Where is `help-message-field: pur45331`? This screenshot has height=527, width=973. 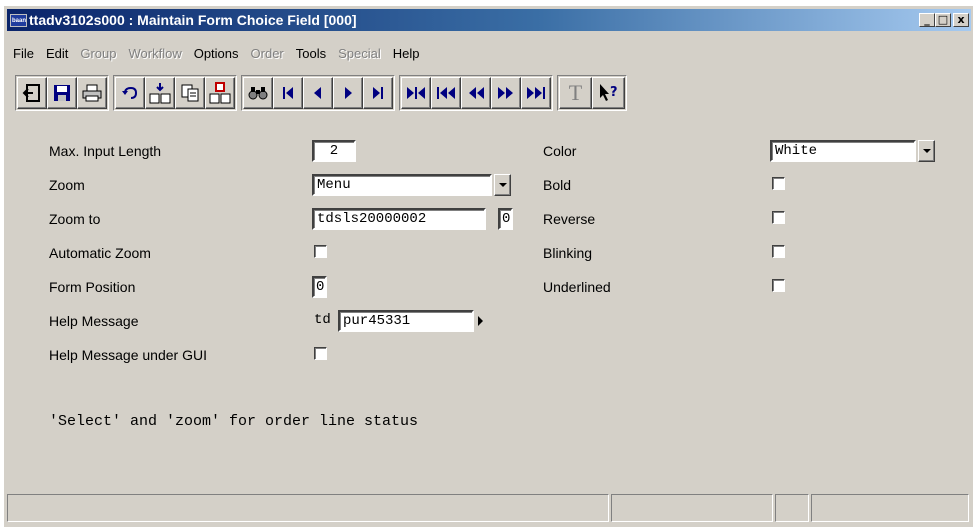 help-message-field: pur45331 is located at coordinates (406, 321).